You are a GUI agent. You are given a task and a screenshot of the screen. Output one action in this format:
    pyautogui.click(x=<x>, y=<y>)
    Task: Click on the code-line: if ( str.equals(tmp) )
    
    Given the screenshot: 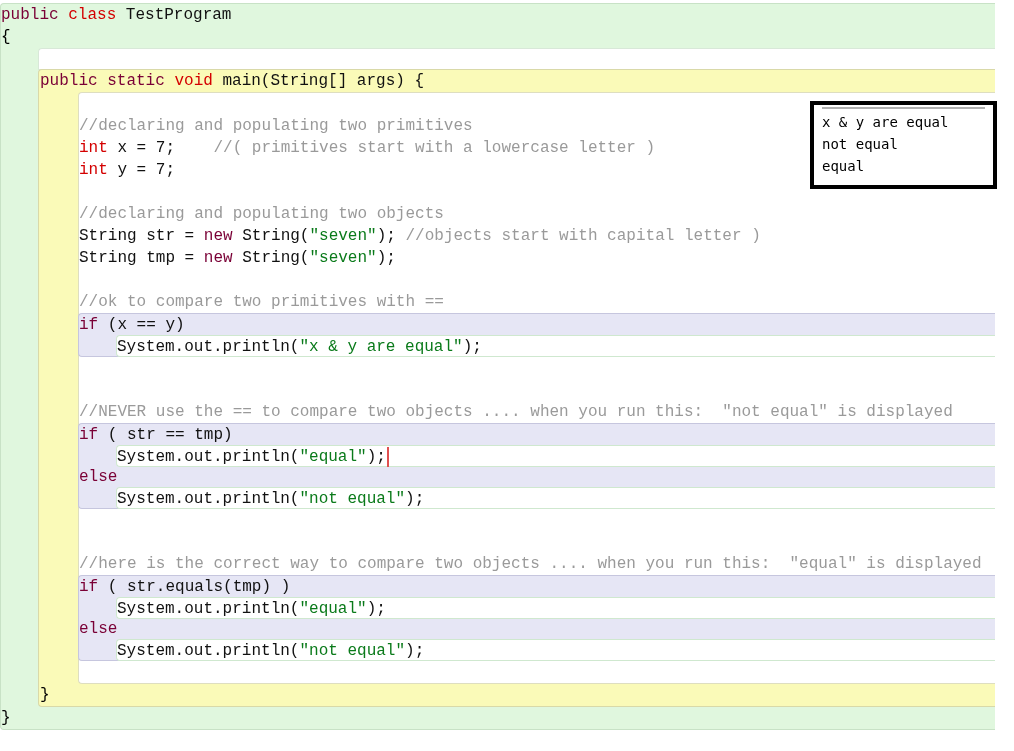 What is the action you would take?
    pyautogui.click(x=185, y=587)
    